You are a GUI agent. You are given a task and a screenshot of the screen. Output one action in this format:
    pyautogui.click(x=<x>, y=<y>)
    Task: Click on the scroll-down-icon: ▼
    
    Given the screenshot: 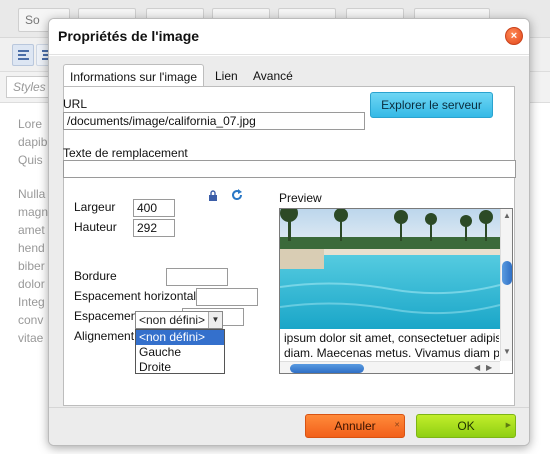 What is the action you would take?
    pyautogui.click(x=507, y=352)
    